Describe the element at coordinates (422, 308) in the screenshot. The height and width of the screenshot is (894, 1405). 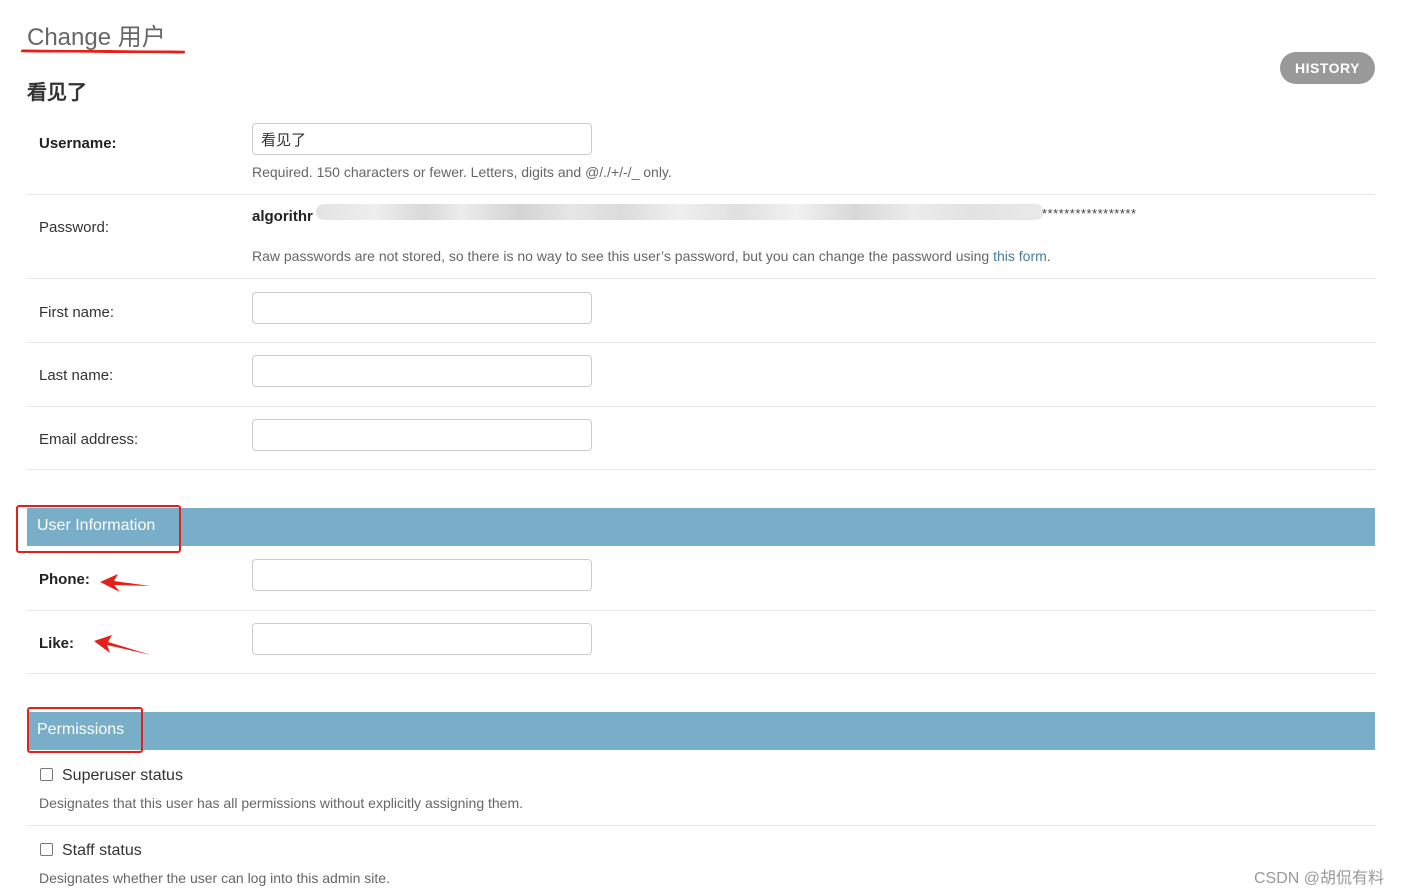
I see `first-name-input` at that location.